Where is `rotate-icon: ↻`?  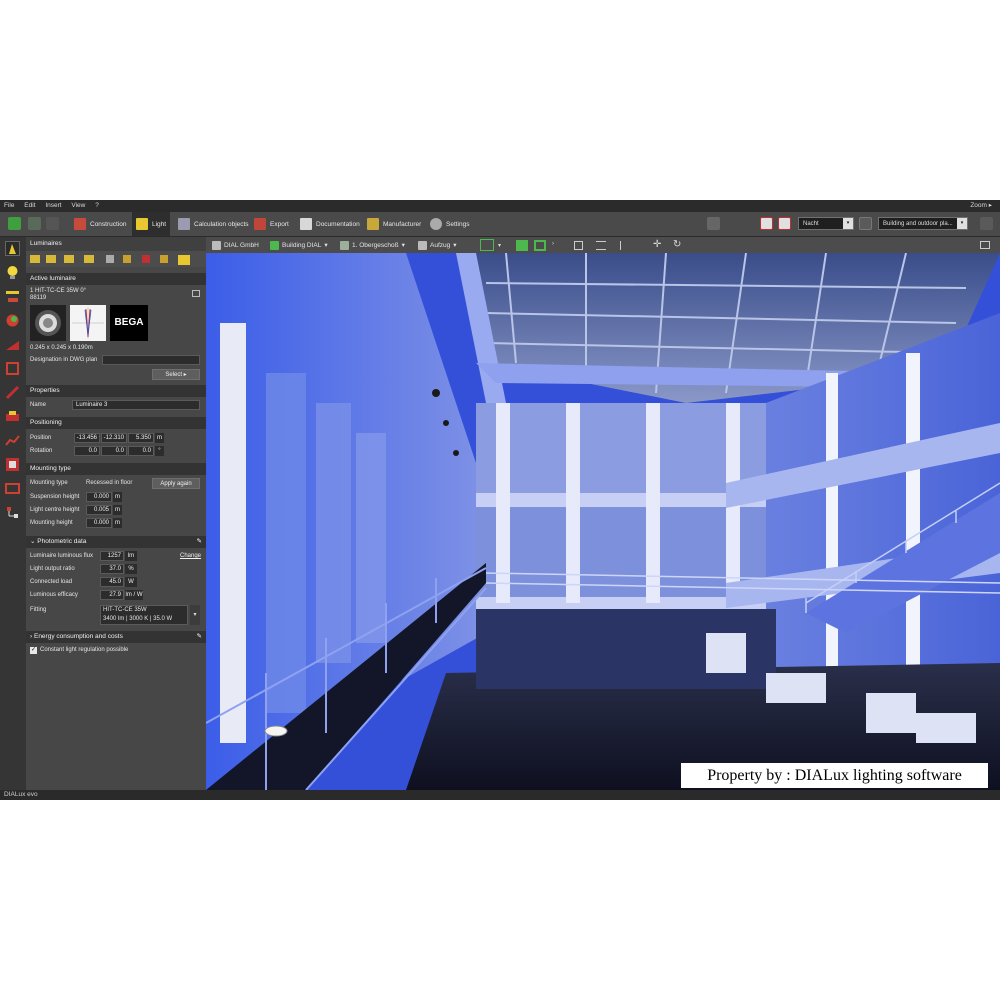
rotate-icon: ↻ is located at coordinates (677, 244).